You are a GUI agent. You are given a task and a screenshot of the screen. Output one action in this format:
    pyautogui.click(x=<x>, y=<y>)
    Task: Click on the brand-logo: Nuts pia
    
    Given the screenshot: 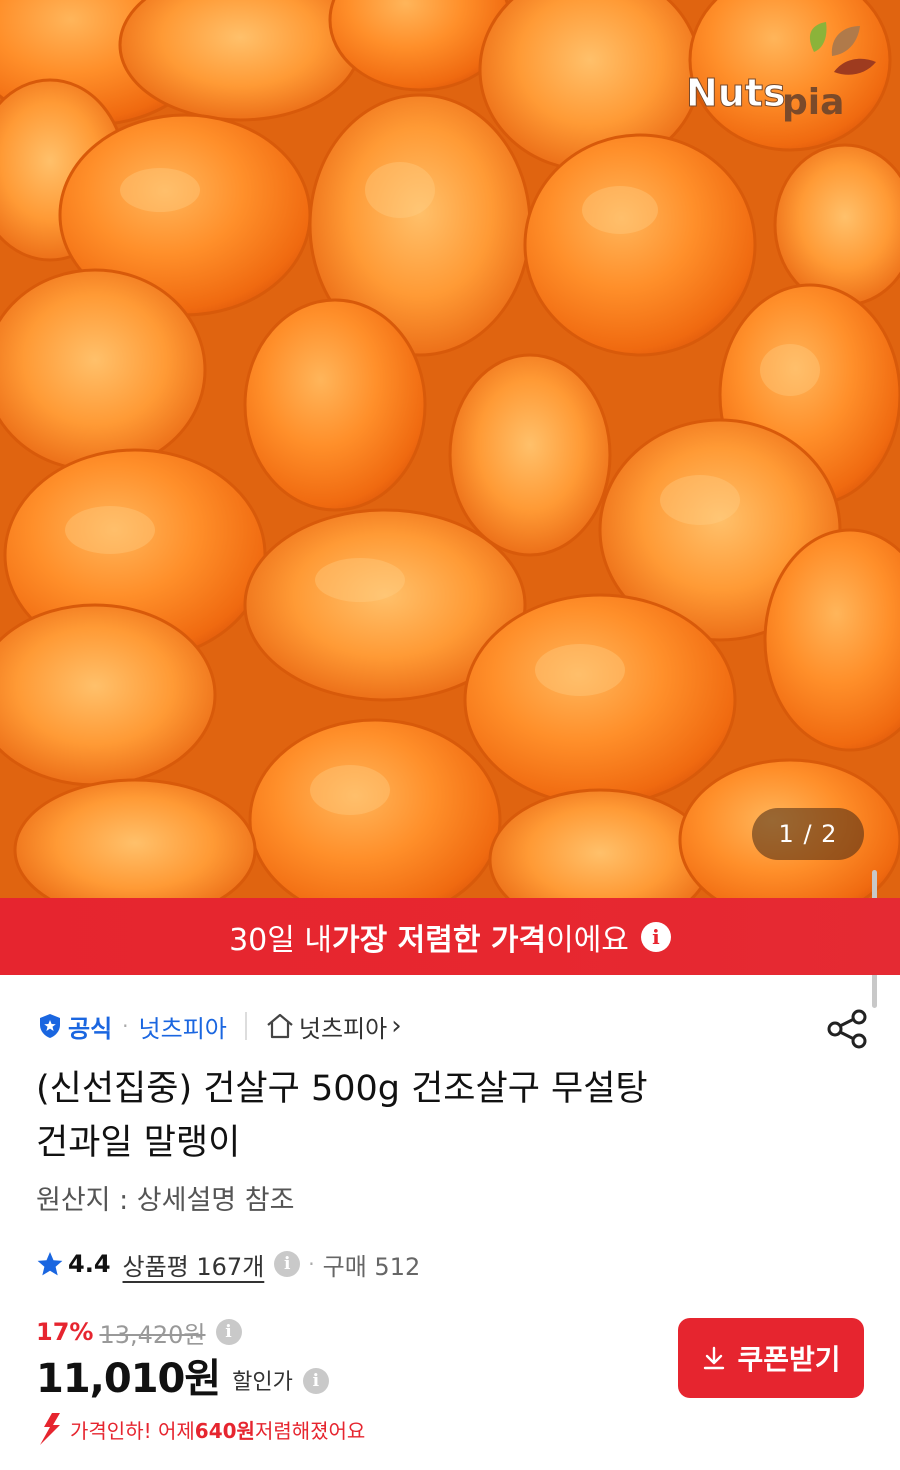 What is the action you would take?
    pyautogui.click(x=781, y=72)
    